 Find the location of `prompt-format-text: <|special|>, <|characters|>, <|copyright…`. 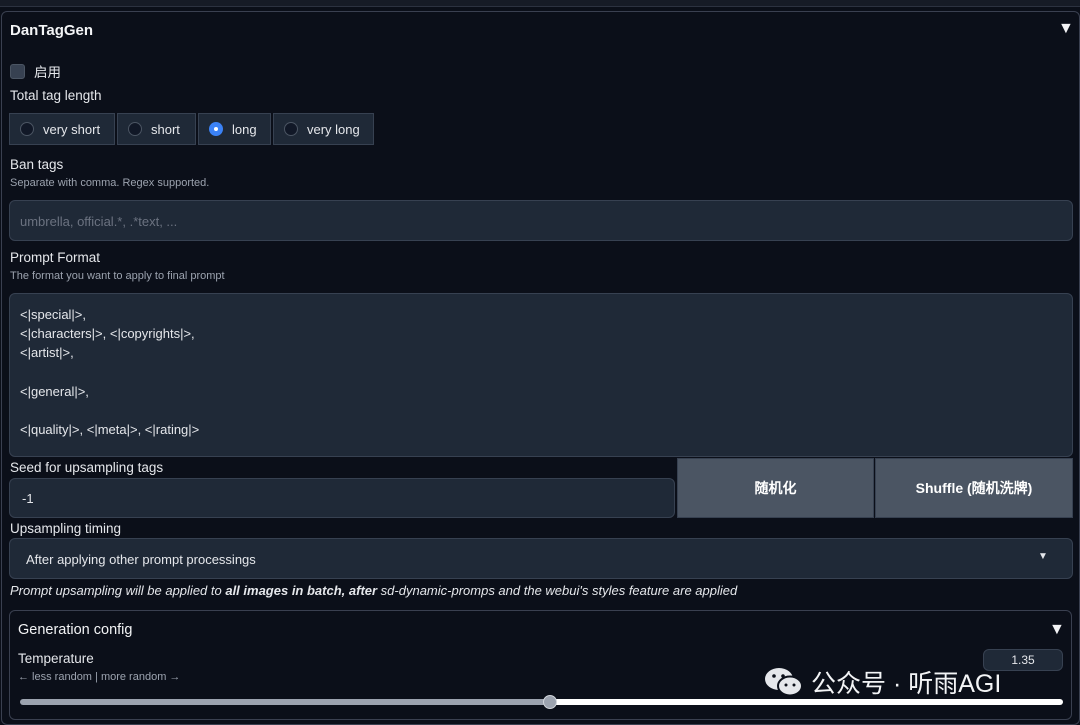

prompt-format-text: <|special|>, <|characters|>, <|copyright… is located at coordinates (110, 372).